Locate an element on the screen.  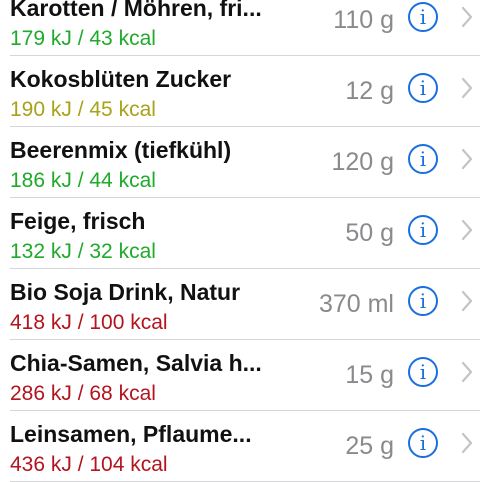
food-name: Feige, frisch is located at coordinates (78, 221).